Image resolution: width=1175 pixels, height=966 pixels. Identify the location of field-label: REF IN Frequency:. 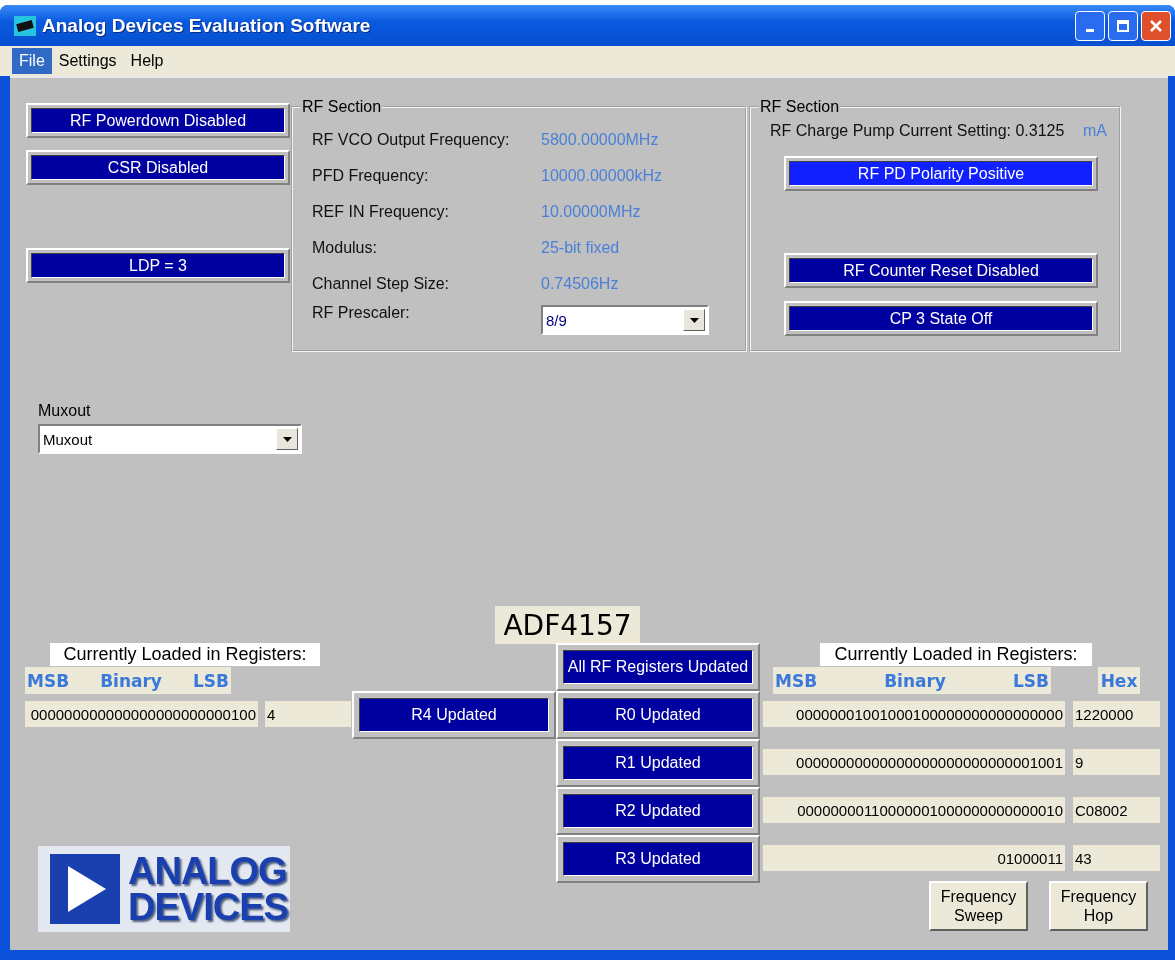
(381, 212).